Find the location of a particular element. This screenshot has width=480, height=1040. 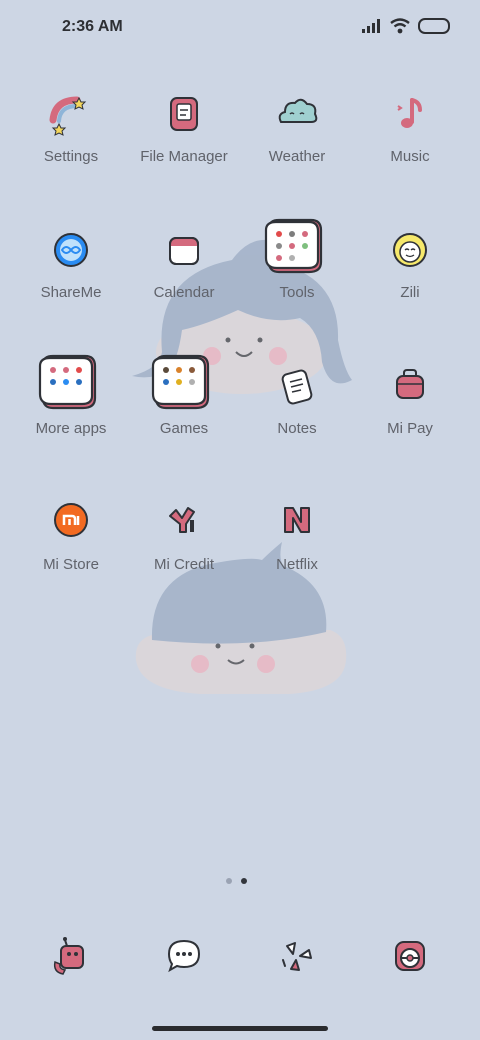

app-shareme: ShareMe is located at coordinates (71, 273).